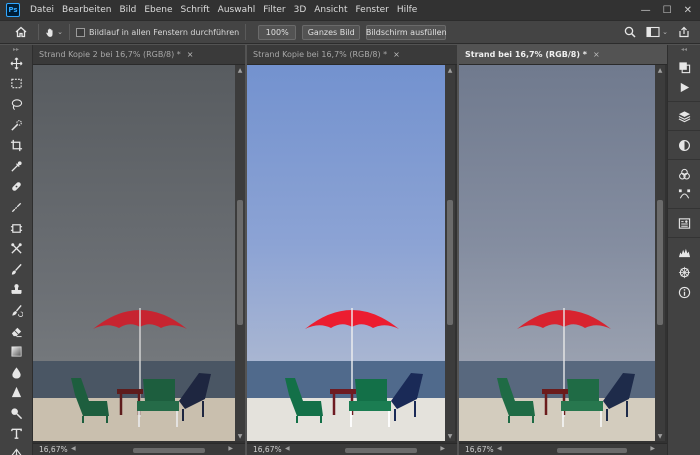 This screenshot has height=455, width=700. What do you see at coordinates (16, 84) in the screenshot?
I see `marquee-tool` at bounding box center [16, 84].